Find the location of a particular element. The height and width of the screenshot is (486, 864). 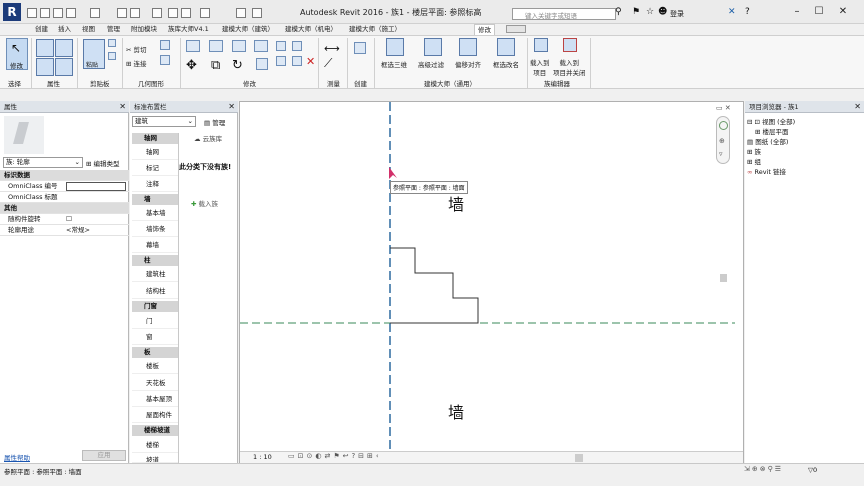

list-item: 楼梯 is located at coordinates (155, 445).